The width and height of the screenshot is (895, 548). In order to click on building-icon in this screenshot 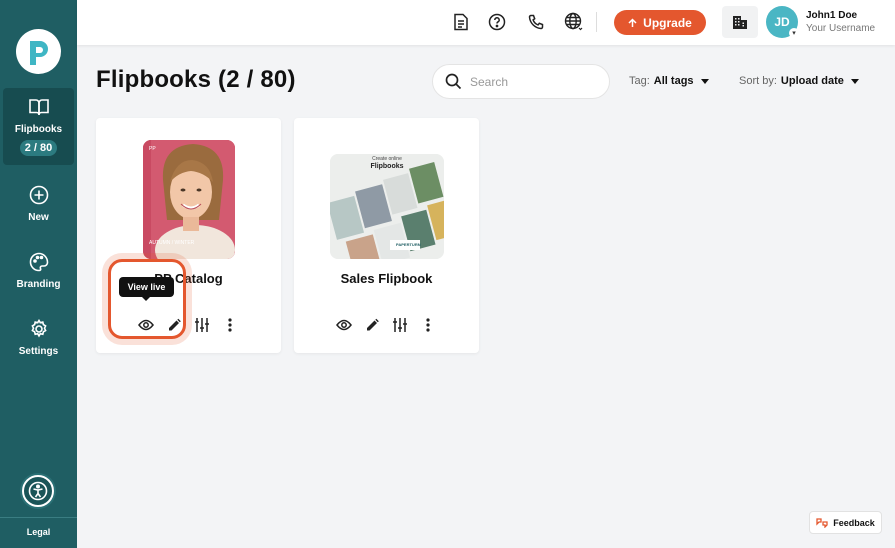, I will do `click(740, 22)`.